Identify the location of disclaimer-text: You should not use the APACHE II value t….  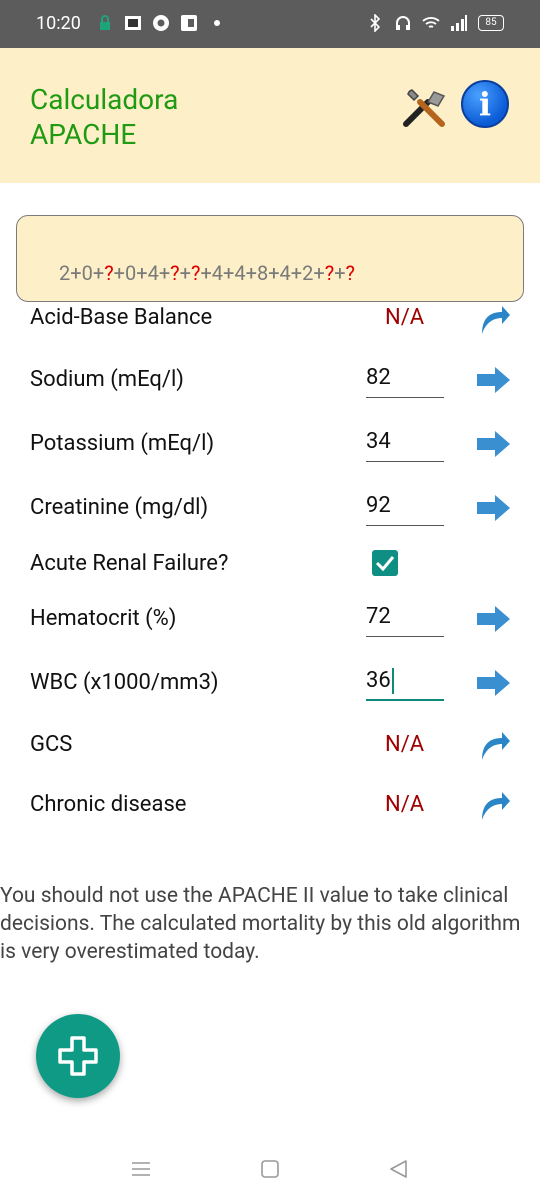
(260, 924).